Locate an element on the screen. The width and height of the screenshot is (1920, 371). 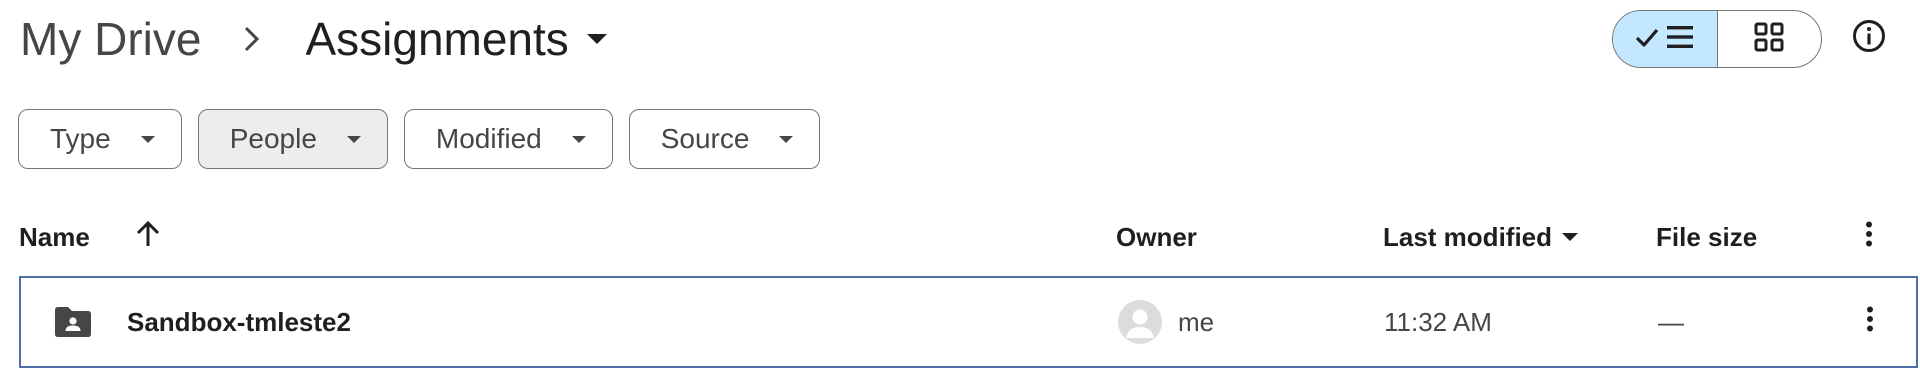
shared-folder-icon is located at coordinates (73, 322).